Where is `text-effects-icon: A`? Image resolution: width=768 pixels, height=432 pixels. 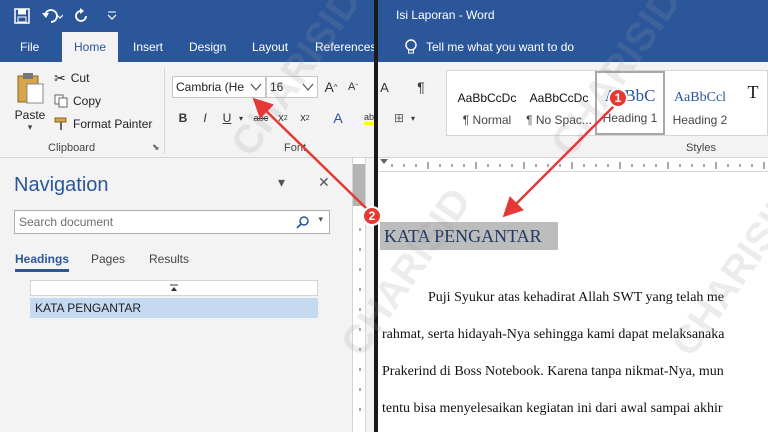
text-effects-icon: A is located at coordinates (338, 118).